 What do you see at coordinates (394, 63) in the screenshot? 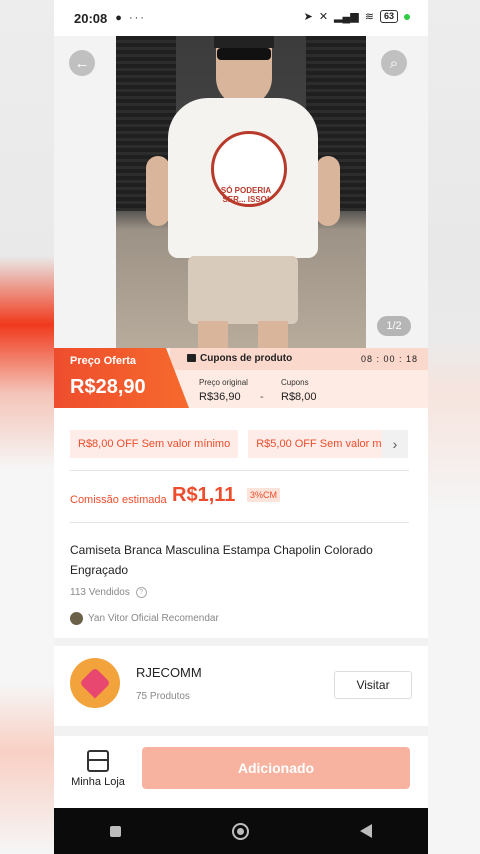
I see `search-icon: ⌕` at bounding box center [394, 63].